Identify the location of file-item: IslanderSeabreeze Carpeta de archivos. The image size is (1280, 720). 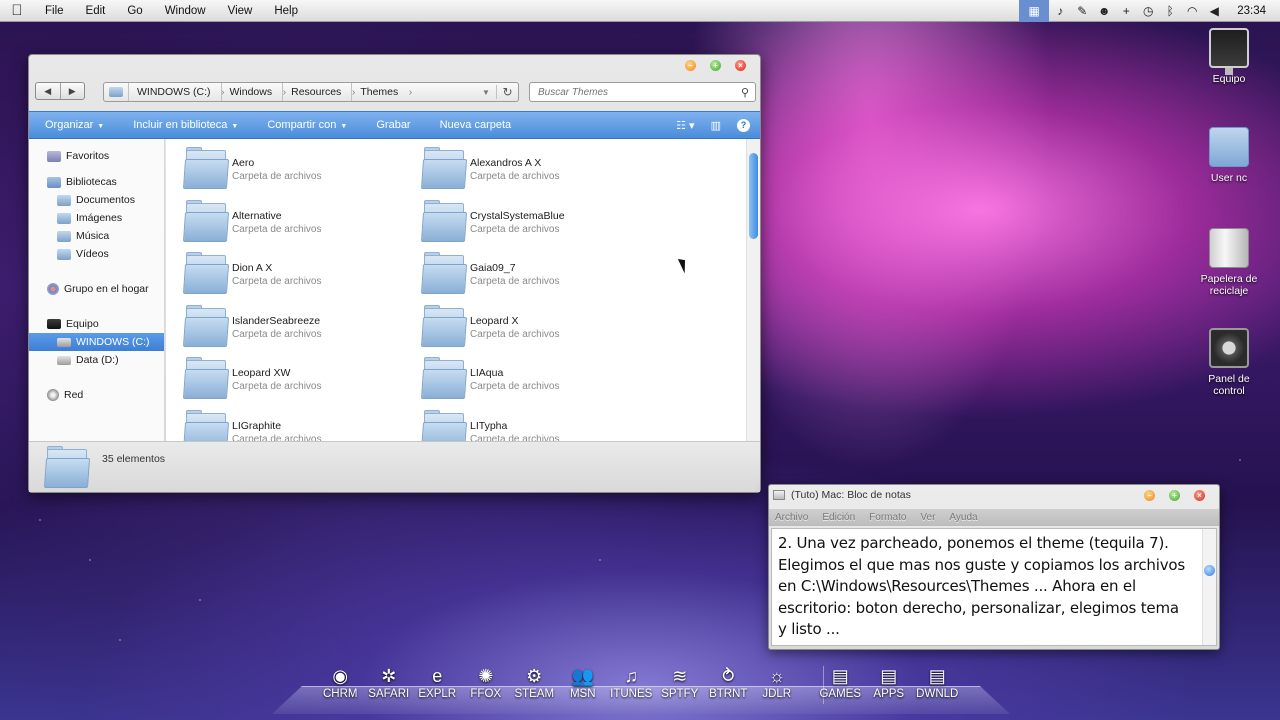
(302, 331).